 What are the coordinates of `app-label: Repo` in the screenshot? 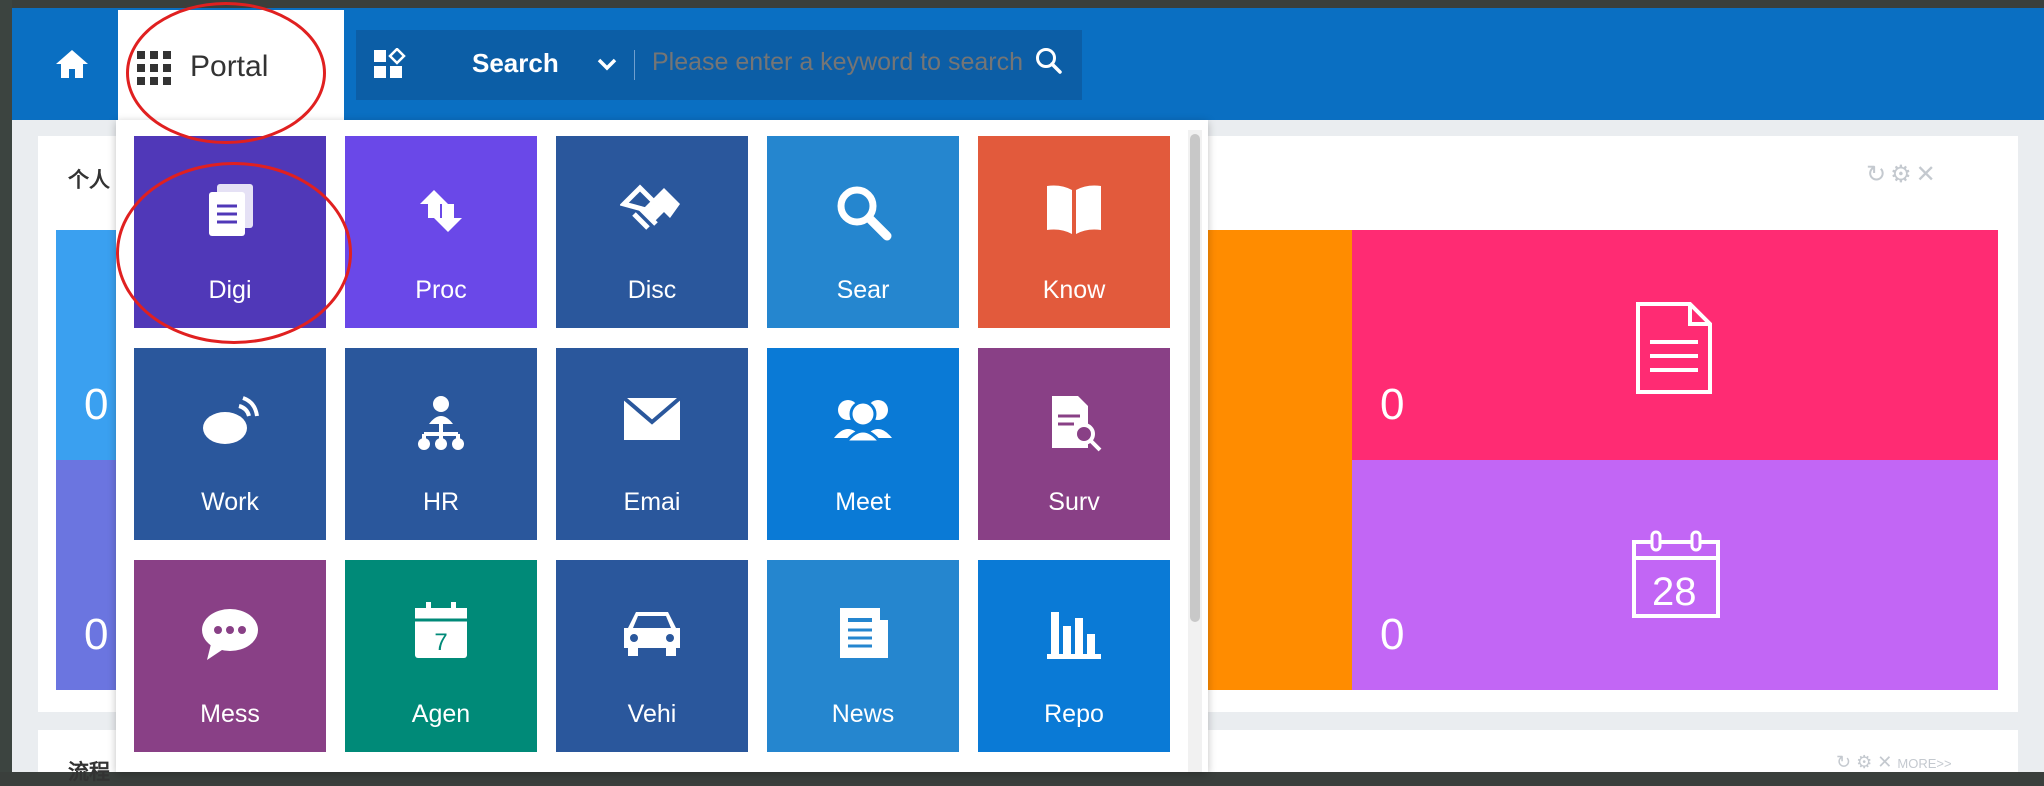 It's located at (1074, 714).